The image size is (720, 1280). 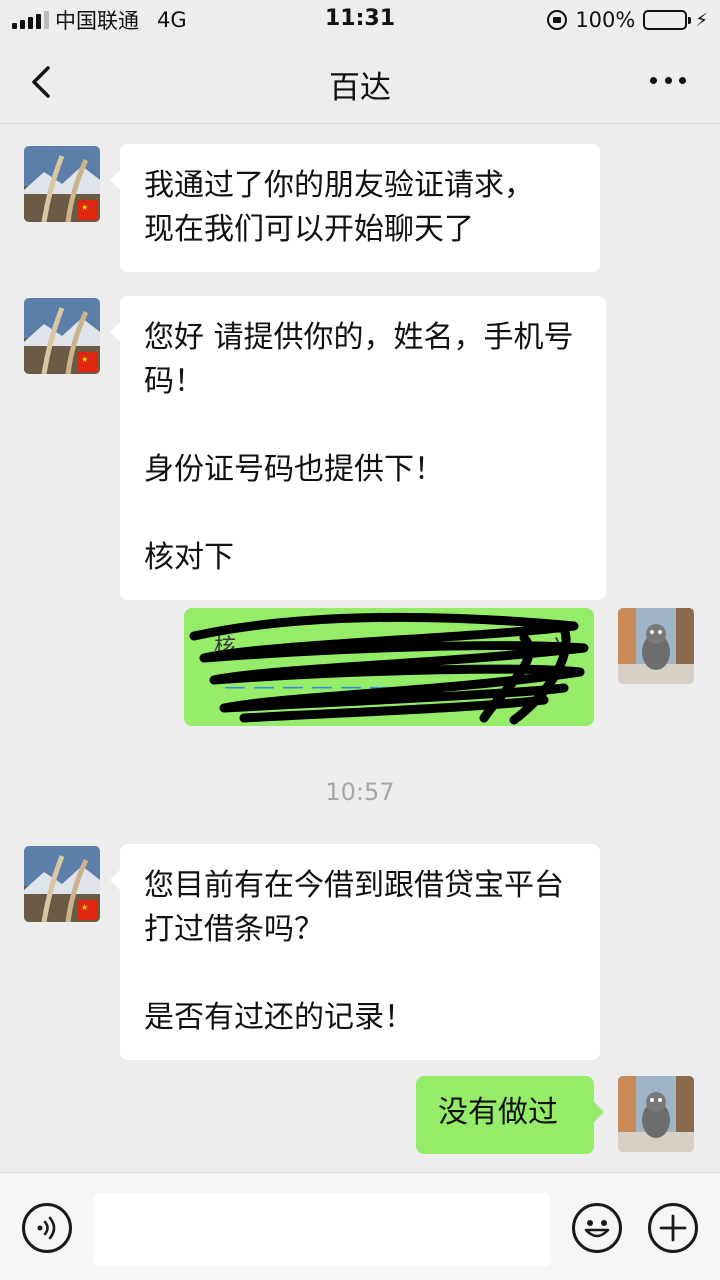 What do you see at coordinates (653, 80) in the screenshot?
I see `more-dots-icon` at bounding box center [653, 80].